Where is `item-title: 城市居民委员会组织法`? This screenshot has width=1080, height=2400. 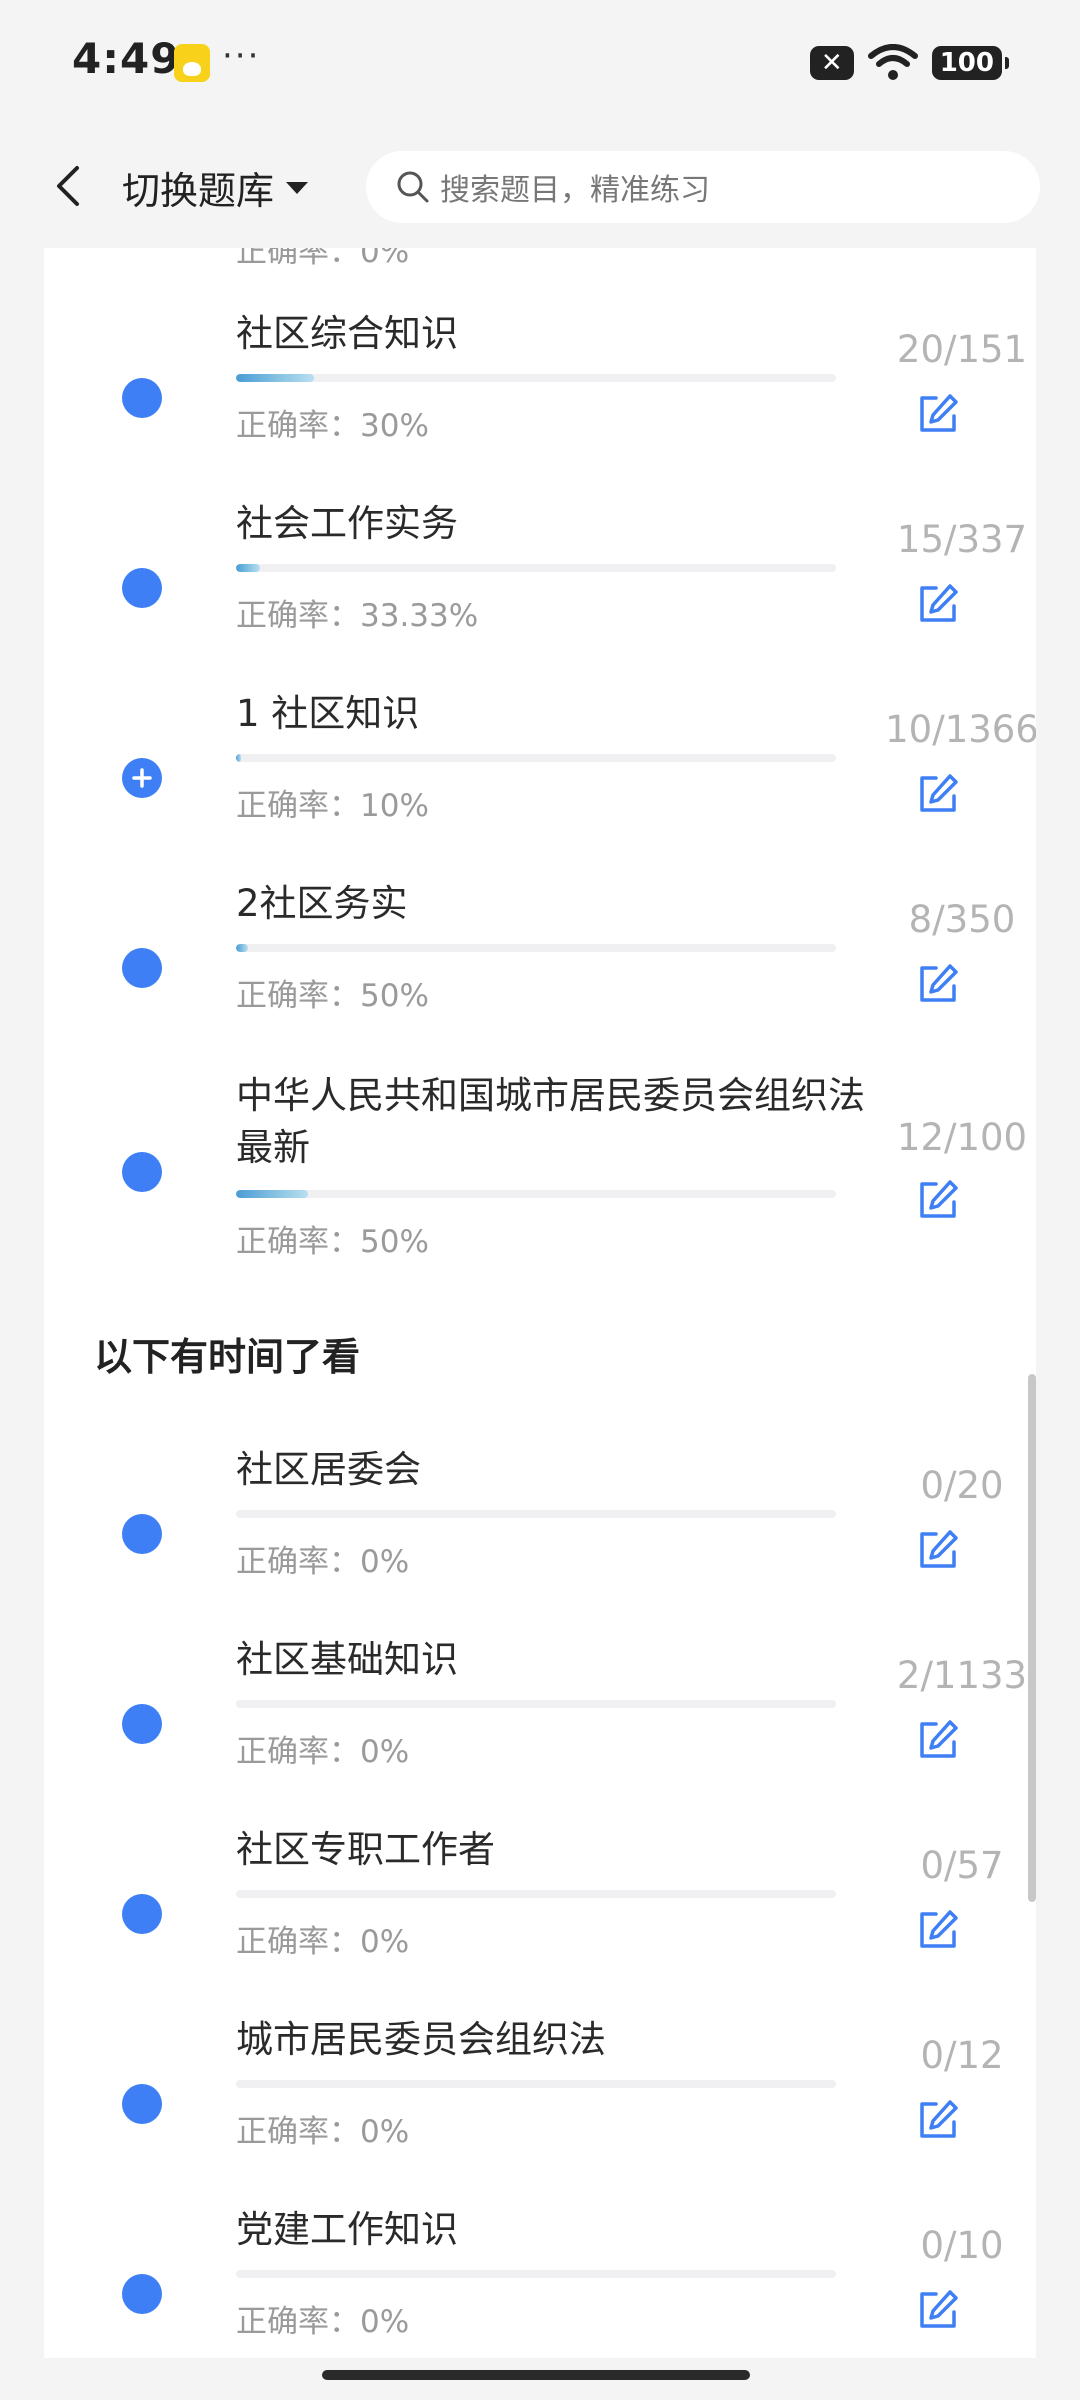 item-title: 城市居民委员会组织法 is located at coordinates (421, 2039).